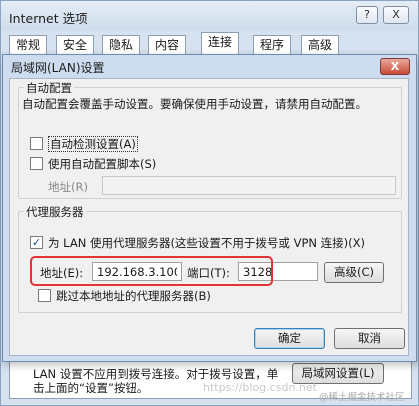 This screenshot has height=406, width=419. I want to click on bypass-local-checkbox, so click(44, 295).